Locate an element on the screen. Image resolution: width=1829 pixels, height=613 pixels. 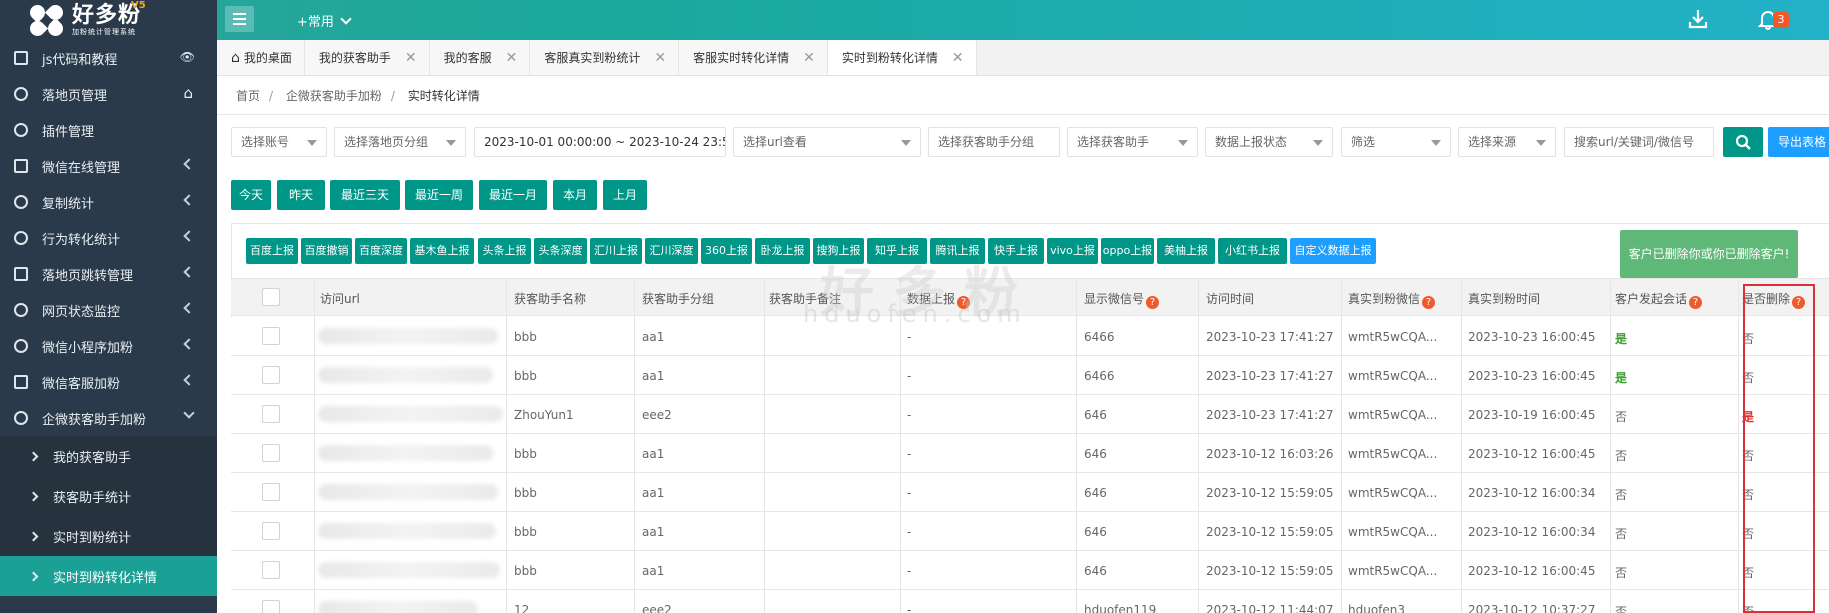
url-select: 选择url查看 is located at coordinates (827, 142).